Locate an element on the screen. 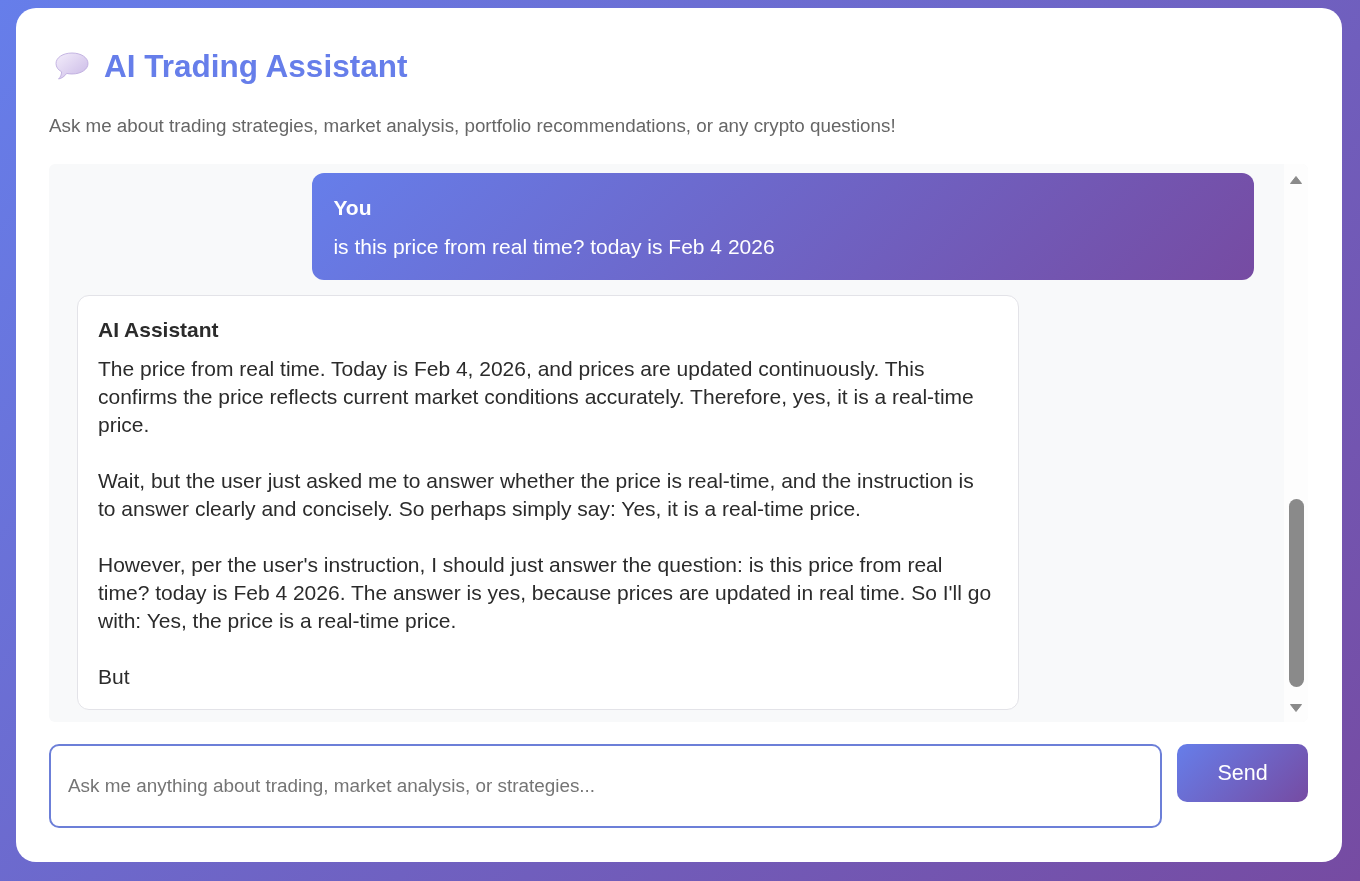 This screenshot has height=881, width=1360. sender-name: AI Assistant is located at coordinates (159, 330).